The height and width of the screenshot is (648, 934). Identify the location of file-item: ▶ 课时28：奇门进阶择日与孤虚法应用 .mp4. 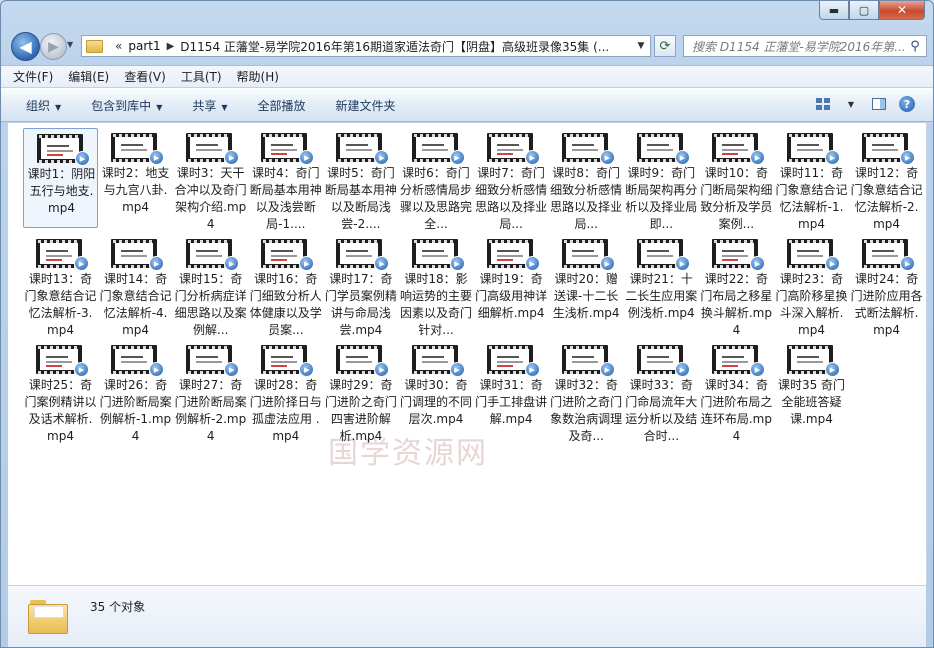
(285, 391).